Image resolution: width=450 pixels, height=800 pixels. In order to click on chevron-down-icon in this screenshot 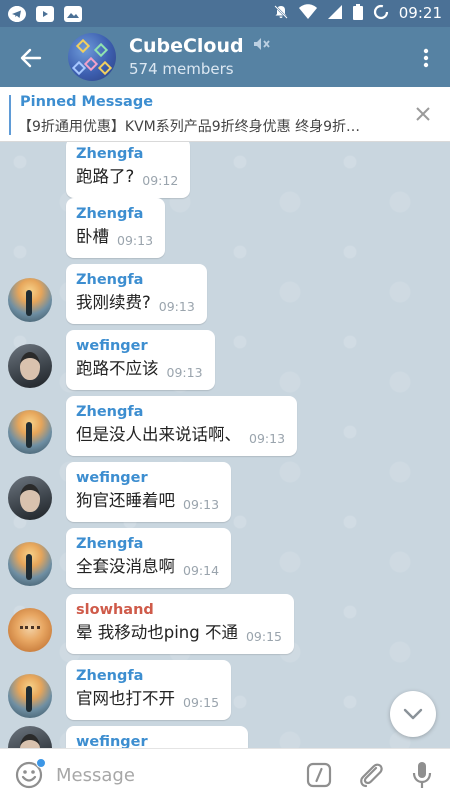, I will do `click(413, 714)`.